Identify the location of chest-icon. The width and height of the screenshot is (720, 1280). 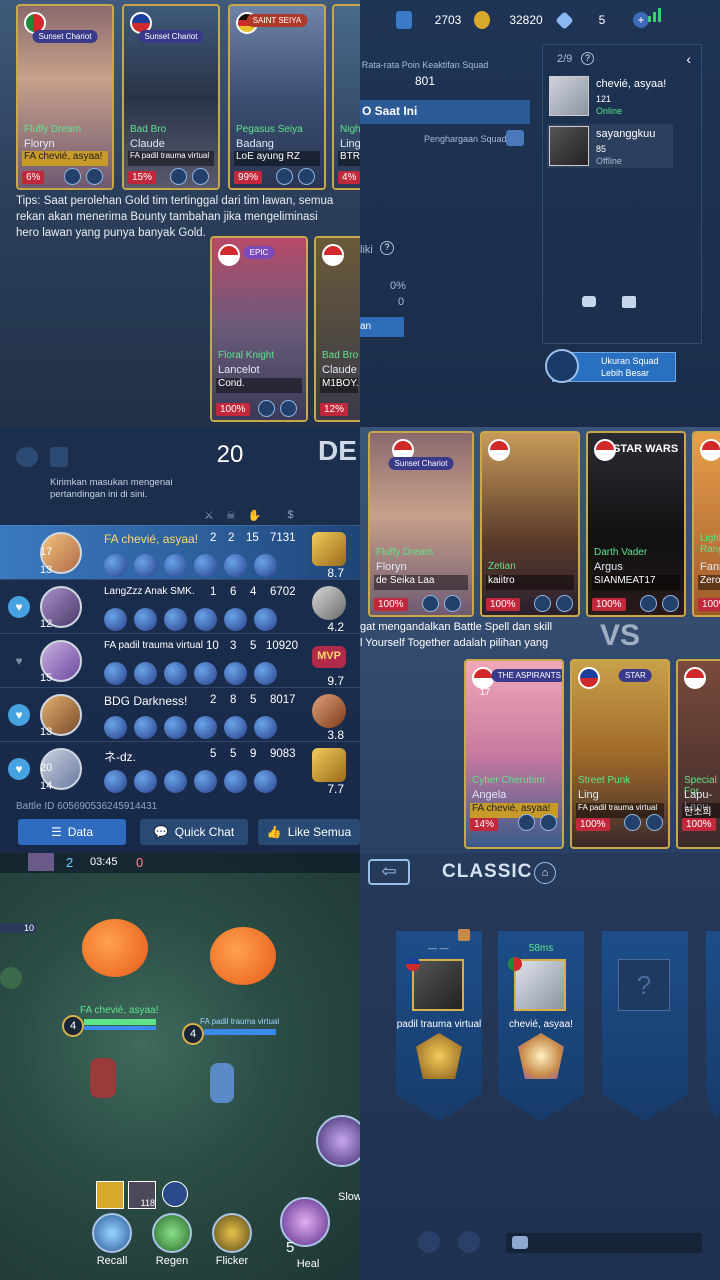
(464, 935).